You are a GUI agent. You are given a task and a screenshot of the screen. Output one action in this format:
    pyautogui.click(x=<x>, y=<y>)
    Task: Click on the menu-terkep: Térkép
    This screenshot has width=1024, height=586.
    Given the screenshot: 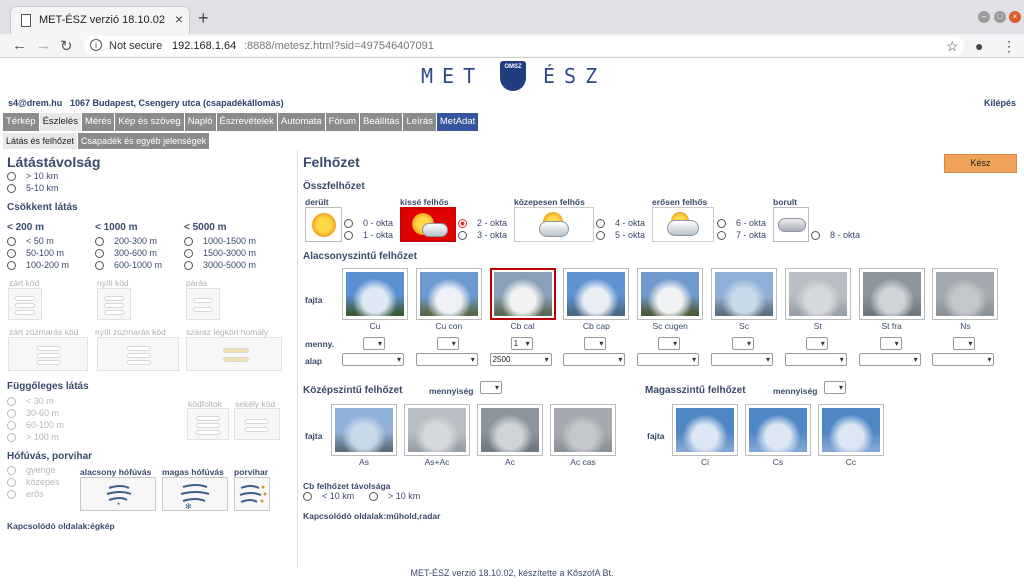 What is the action you would take?
    pyautogui.click(x=21, y=122)
    